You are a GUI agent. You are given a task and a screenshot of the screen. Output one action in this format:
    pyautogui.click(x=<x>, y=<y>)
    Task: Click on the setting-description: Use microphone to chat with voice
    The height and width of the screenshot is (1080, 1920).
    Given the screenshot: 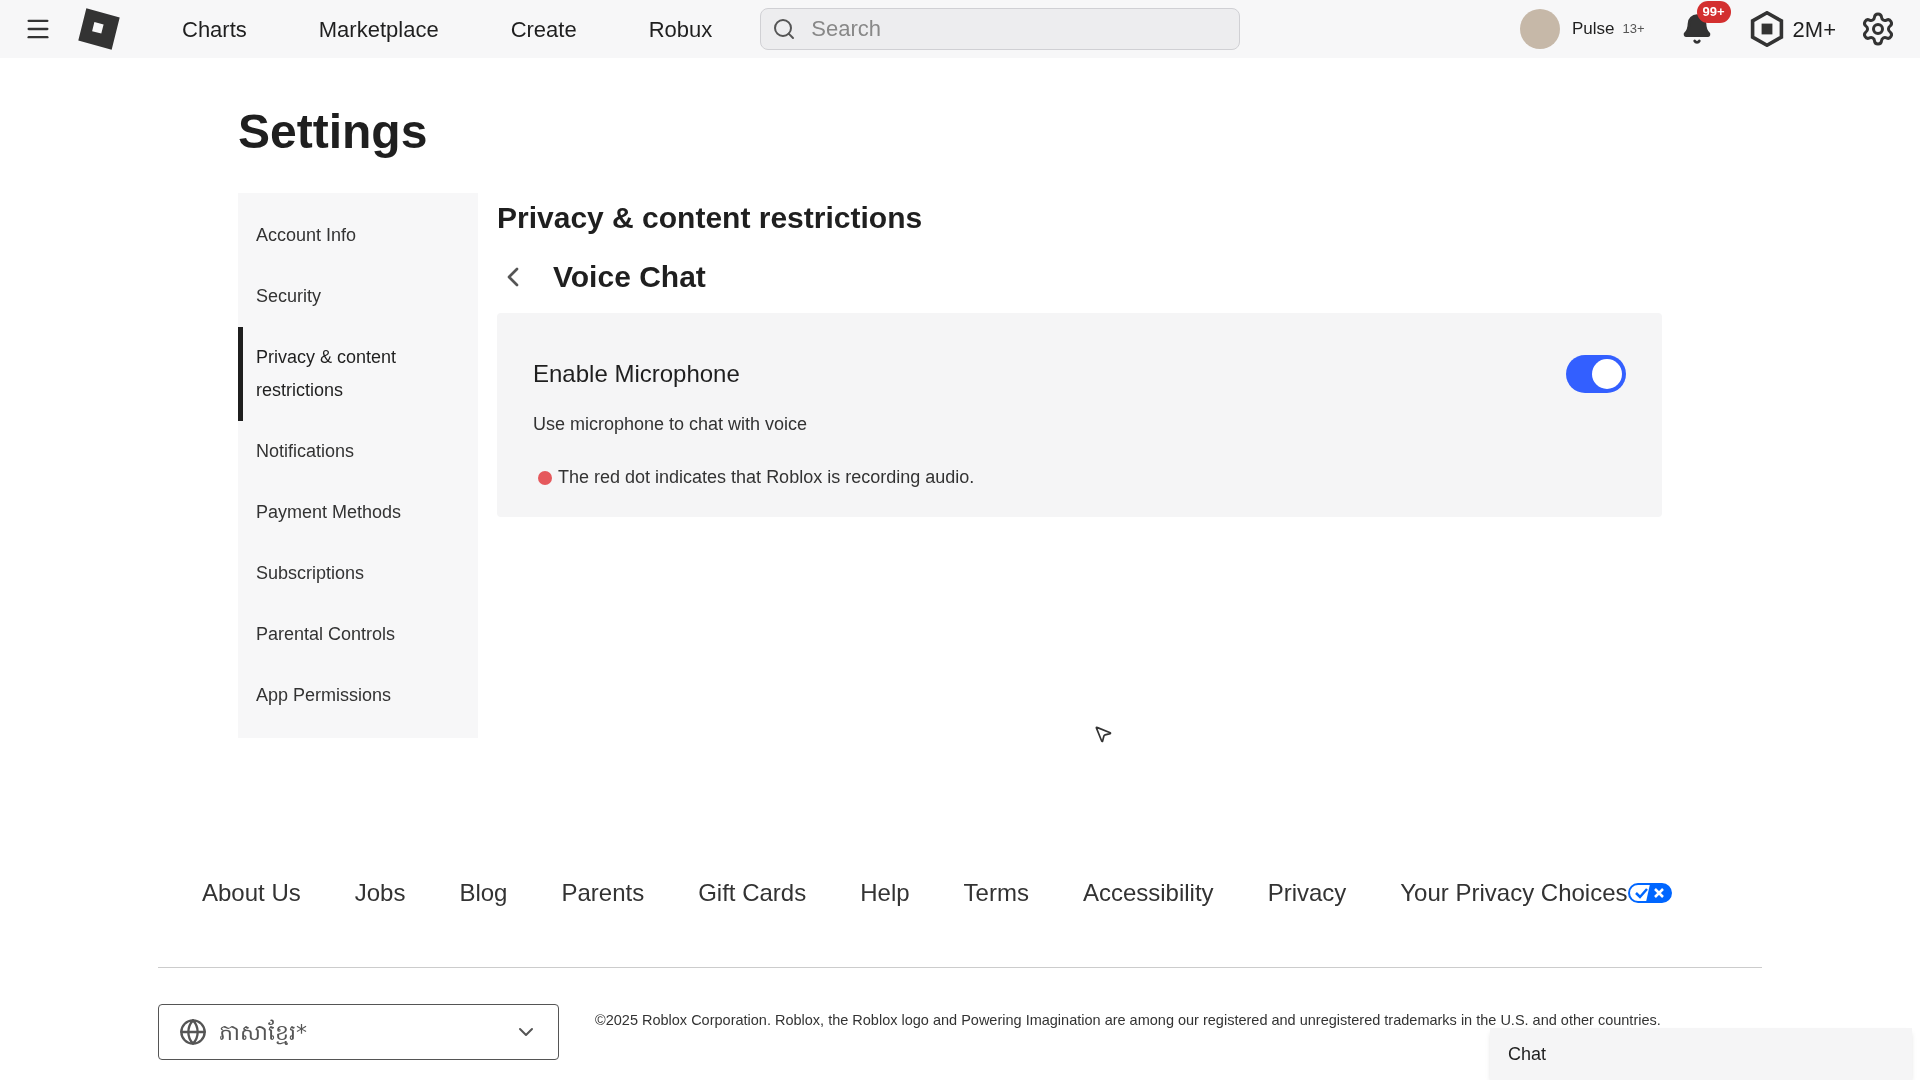 What is the action you would take?
    pyautogui.click(x=671, y=424)
    